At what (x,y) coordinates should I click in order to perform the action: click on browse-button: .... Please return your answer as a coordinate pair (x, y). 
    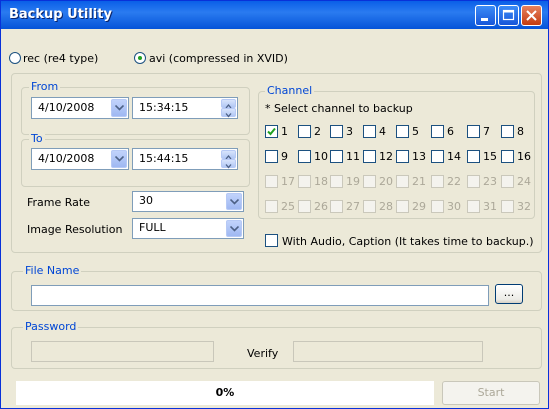
    Looking at the image, I should click on (509, 294).